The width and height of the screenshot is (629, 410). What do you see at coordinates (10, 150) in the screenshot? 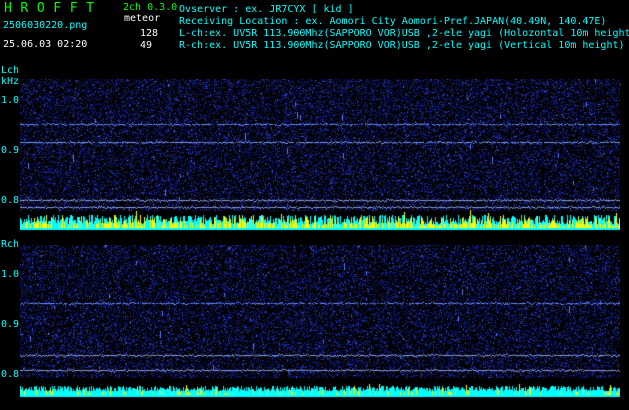
I see `lch-ytick-0-9: 0.9` at bounding box center [10, 150].